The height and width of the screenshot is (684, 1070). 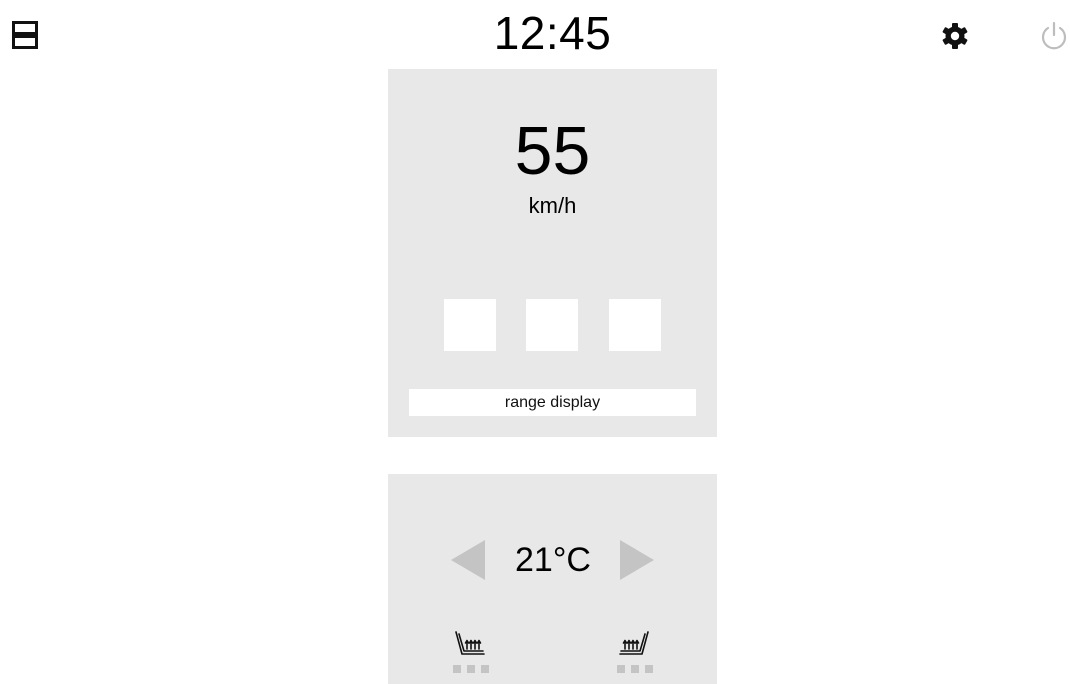 What do you see at coordinates (955, 36) in the screenshot?
I see `gear-icon` at bounding box center [955, 36].